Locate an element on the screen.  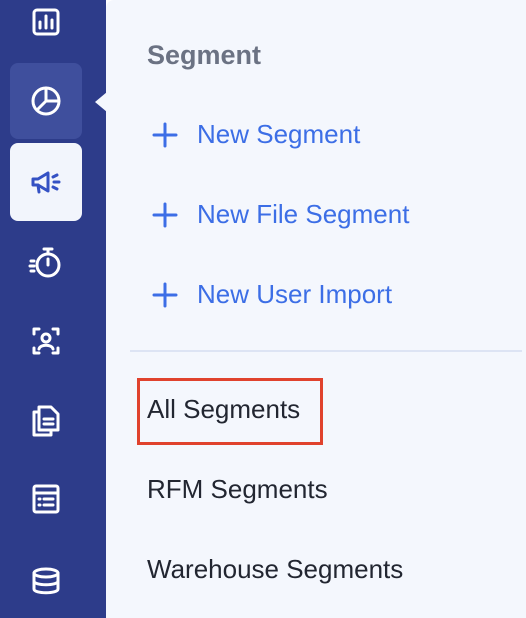
warehouse-segments-link: Warehouse Segments is located at coordinates (275, 569).